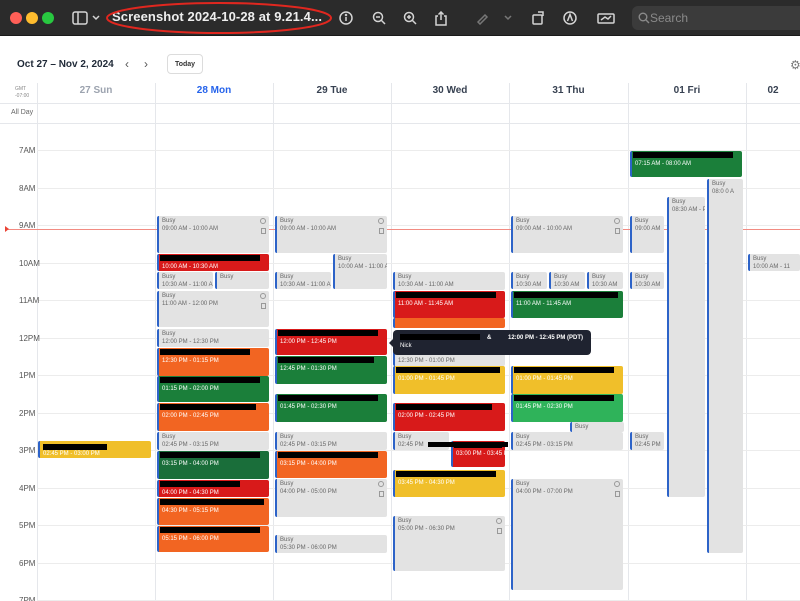 Image resolution: width=800 pixels, height=601 pixels. What do you see at coordinates (331, 544) in the screenshot?
I see `busy-event: Busy 05:30 PM - 06:00 PM` at bounding box center [331, 544].